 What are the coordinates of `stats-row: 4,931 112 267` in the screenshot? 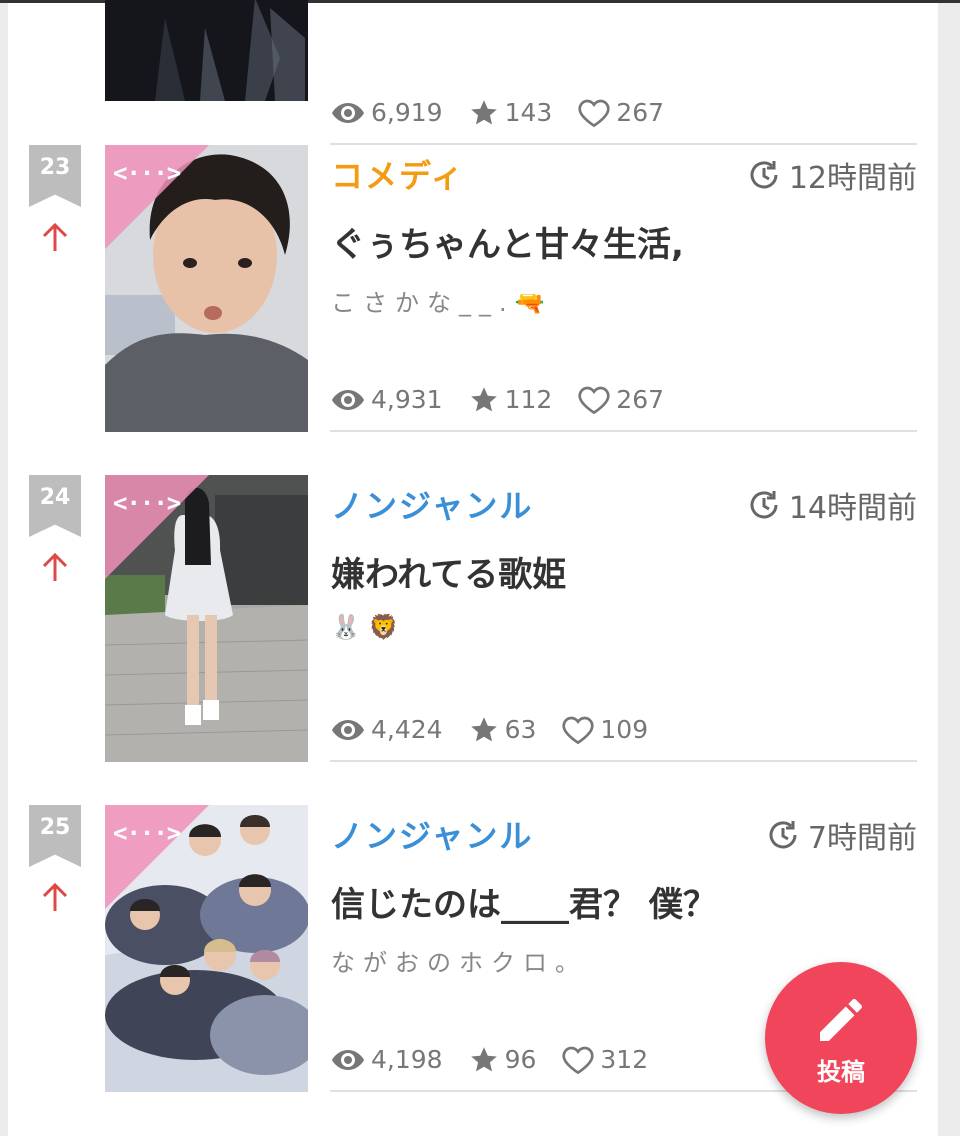 It's located at (510, 399).